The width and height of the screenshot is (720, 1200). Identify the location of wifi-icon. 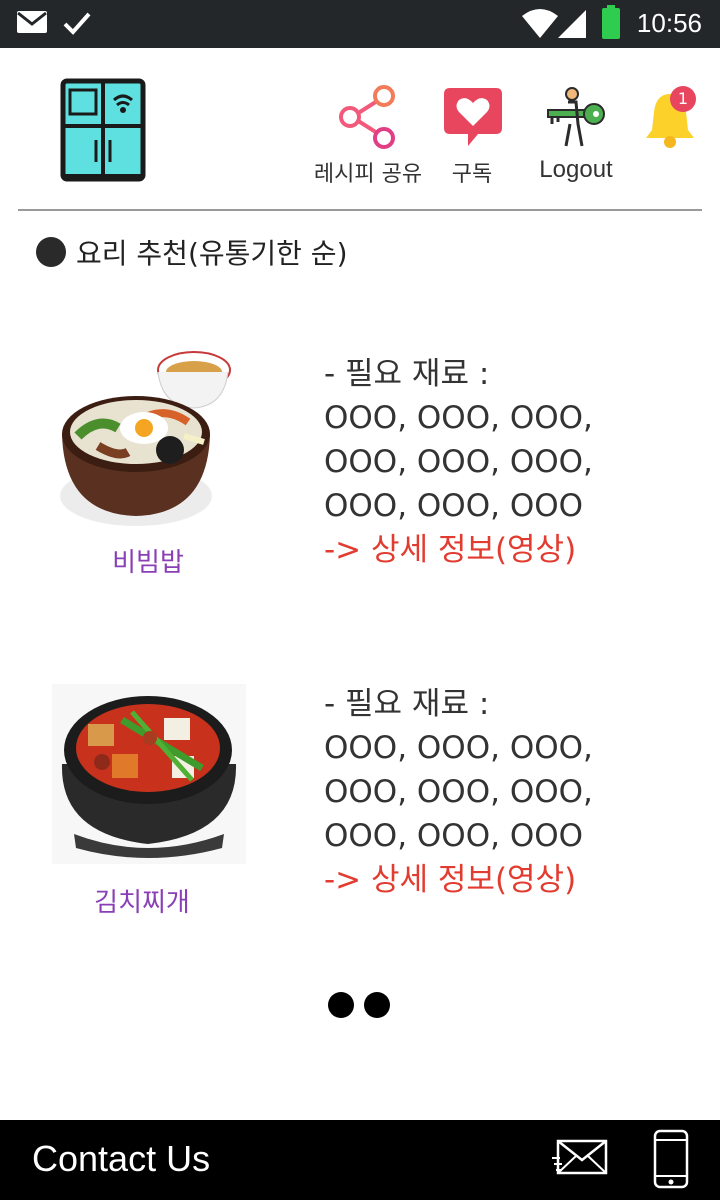
(540, 23).